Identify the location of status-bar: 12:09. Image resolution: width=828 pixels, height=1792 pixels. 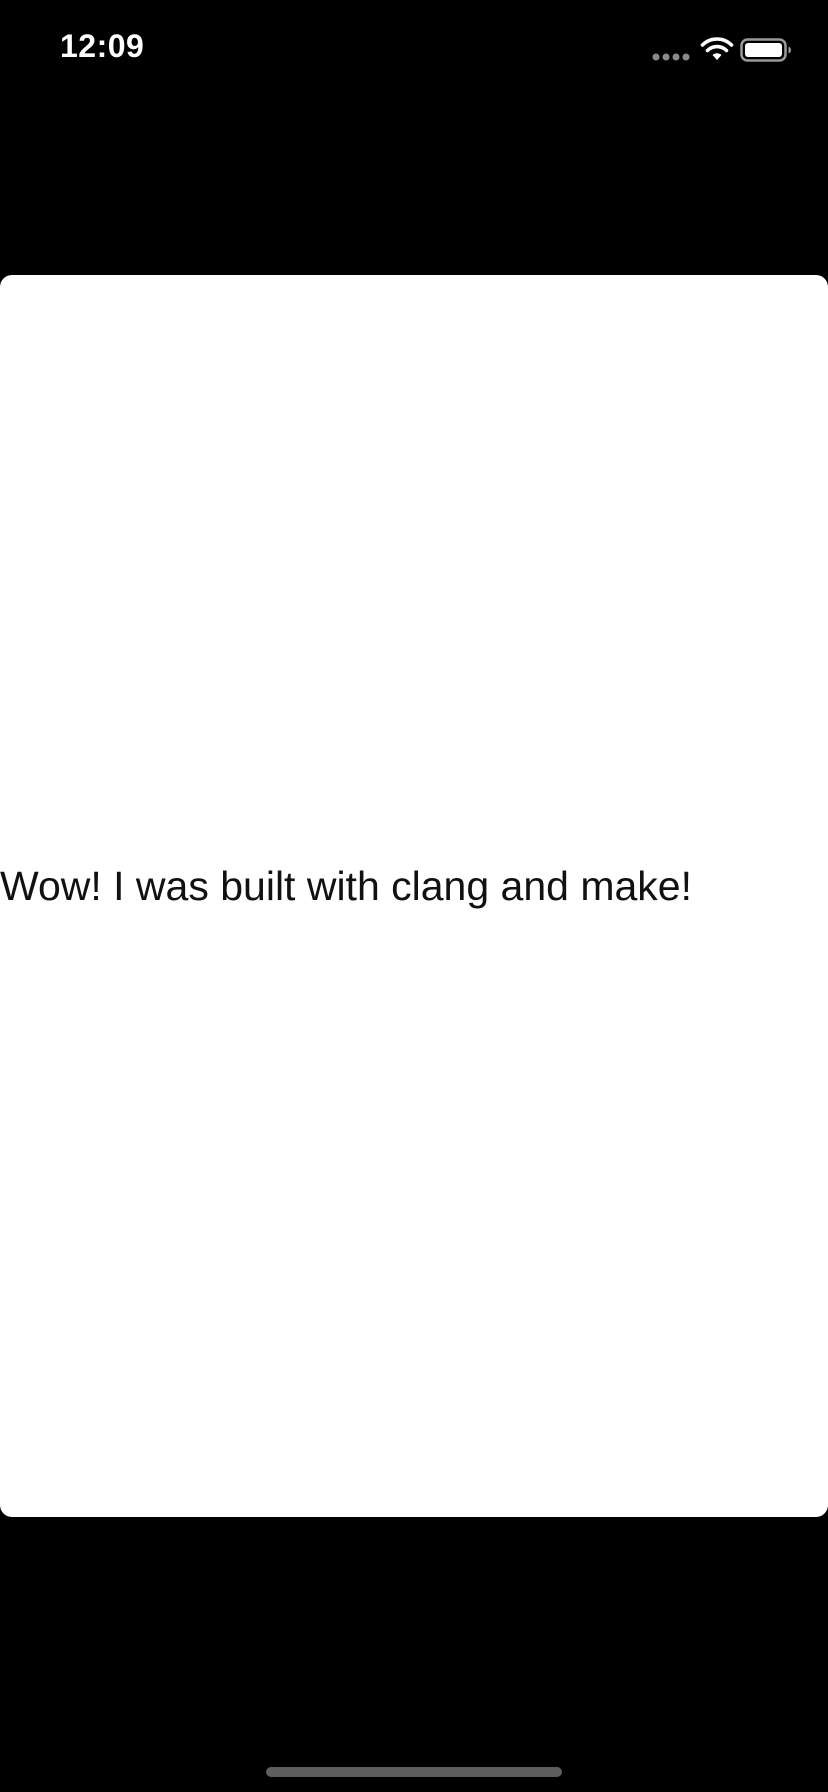
(414, 55).